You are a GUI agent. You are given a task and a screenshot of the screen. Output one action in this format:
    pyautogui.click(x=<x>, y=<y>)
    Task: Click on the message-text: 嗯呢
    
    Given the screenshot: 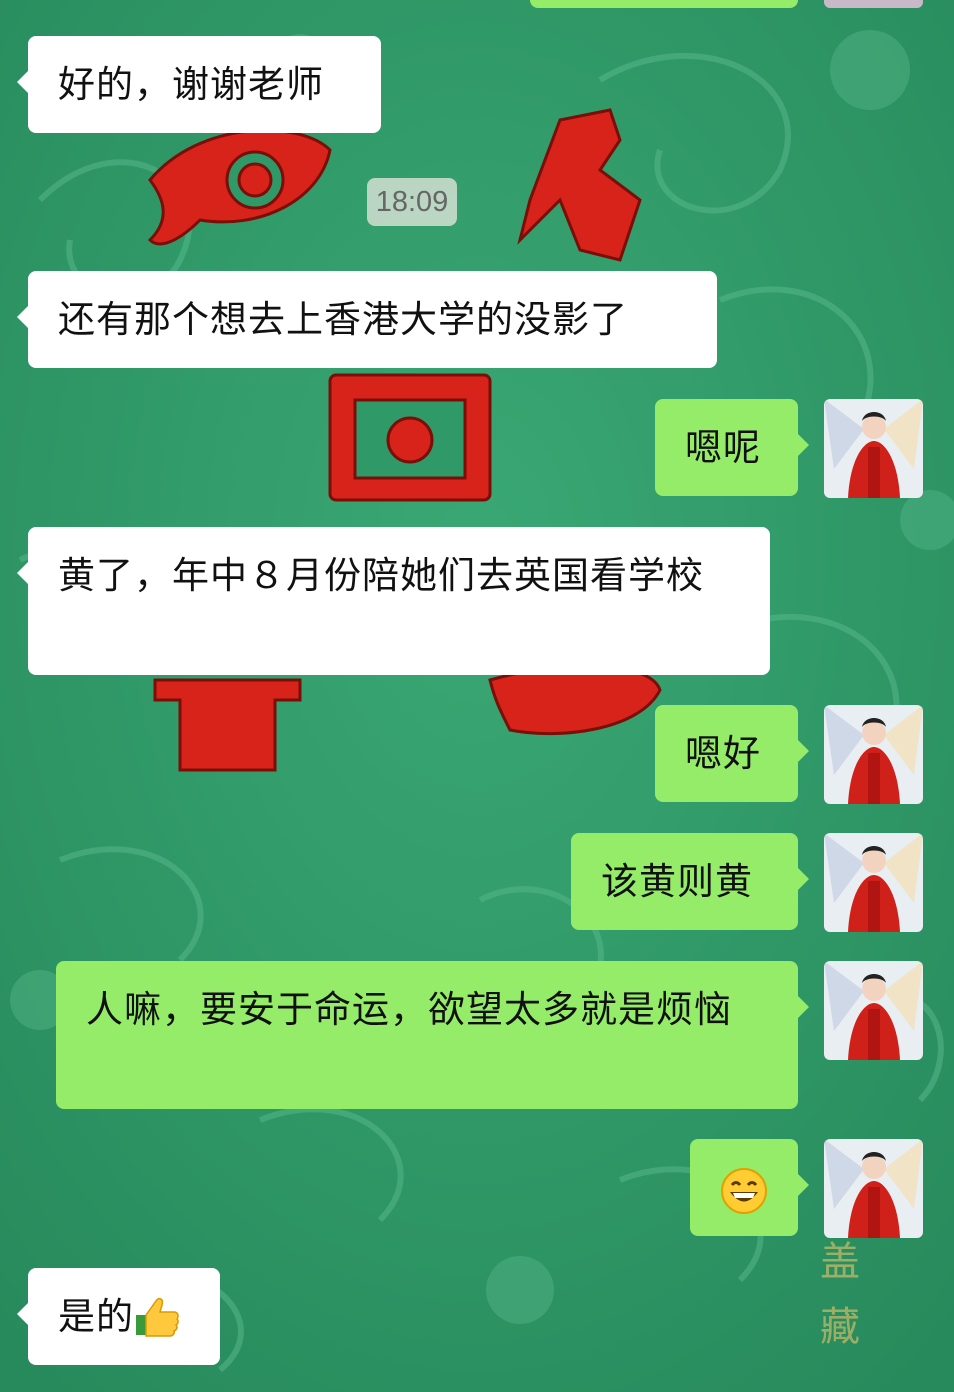 What is the action you would take?
    pyautogui.click(x=723, y=447)
    